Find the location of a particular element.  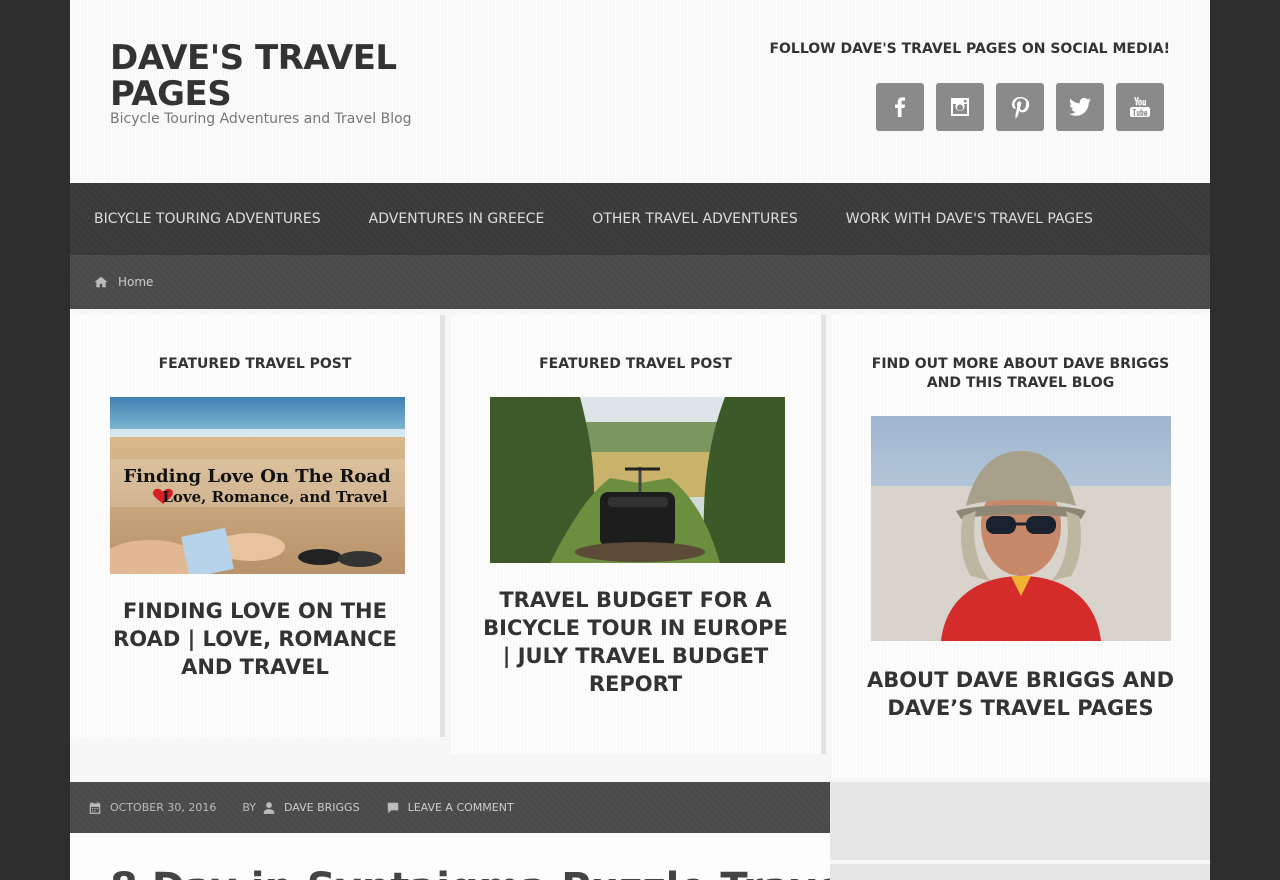

post-author: BY DAVE BRIGGS is located at coordinates (300, 808).